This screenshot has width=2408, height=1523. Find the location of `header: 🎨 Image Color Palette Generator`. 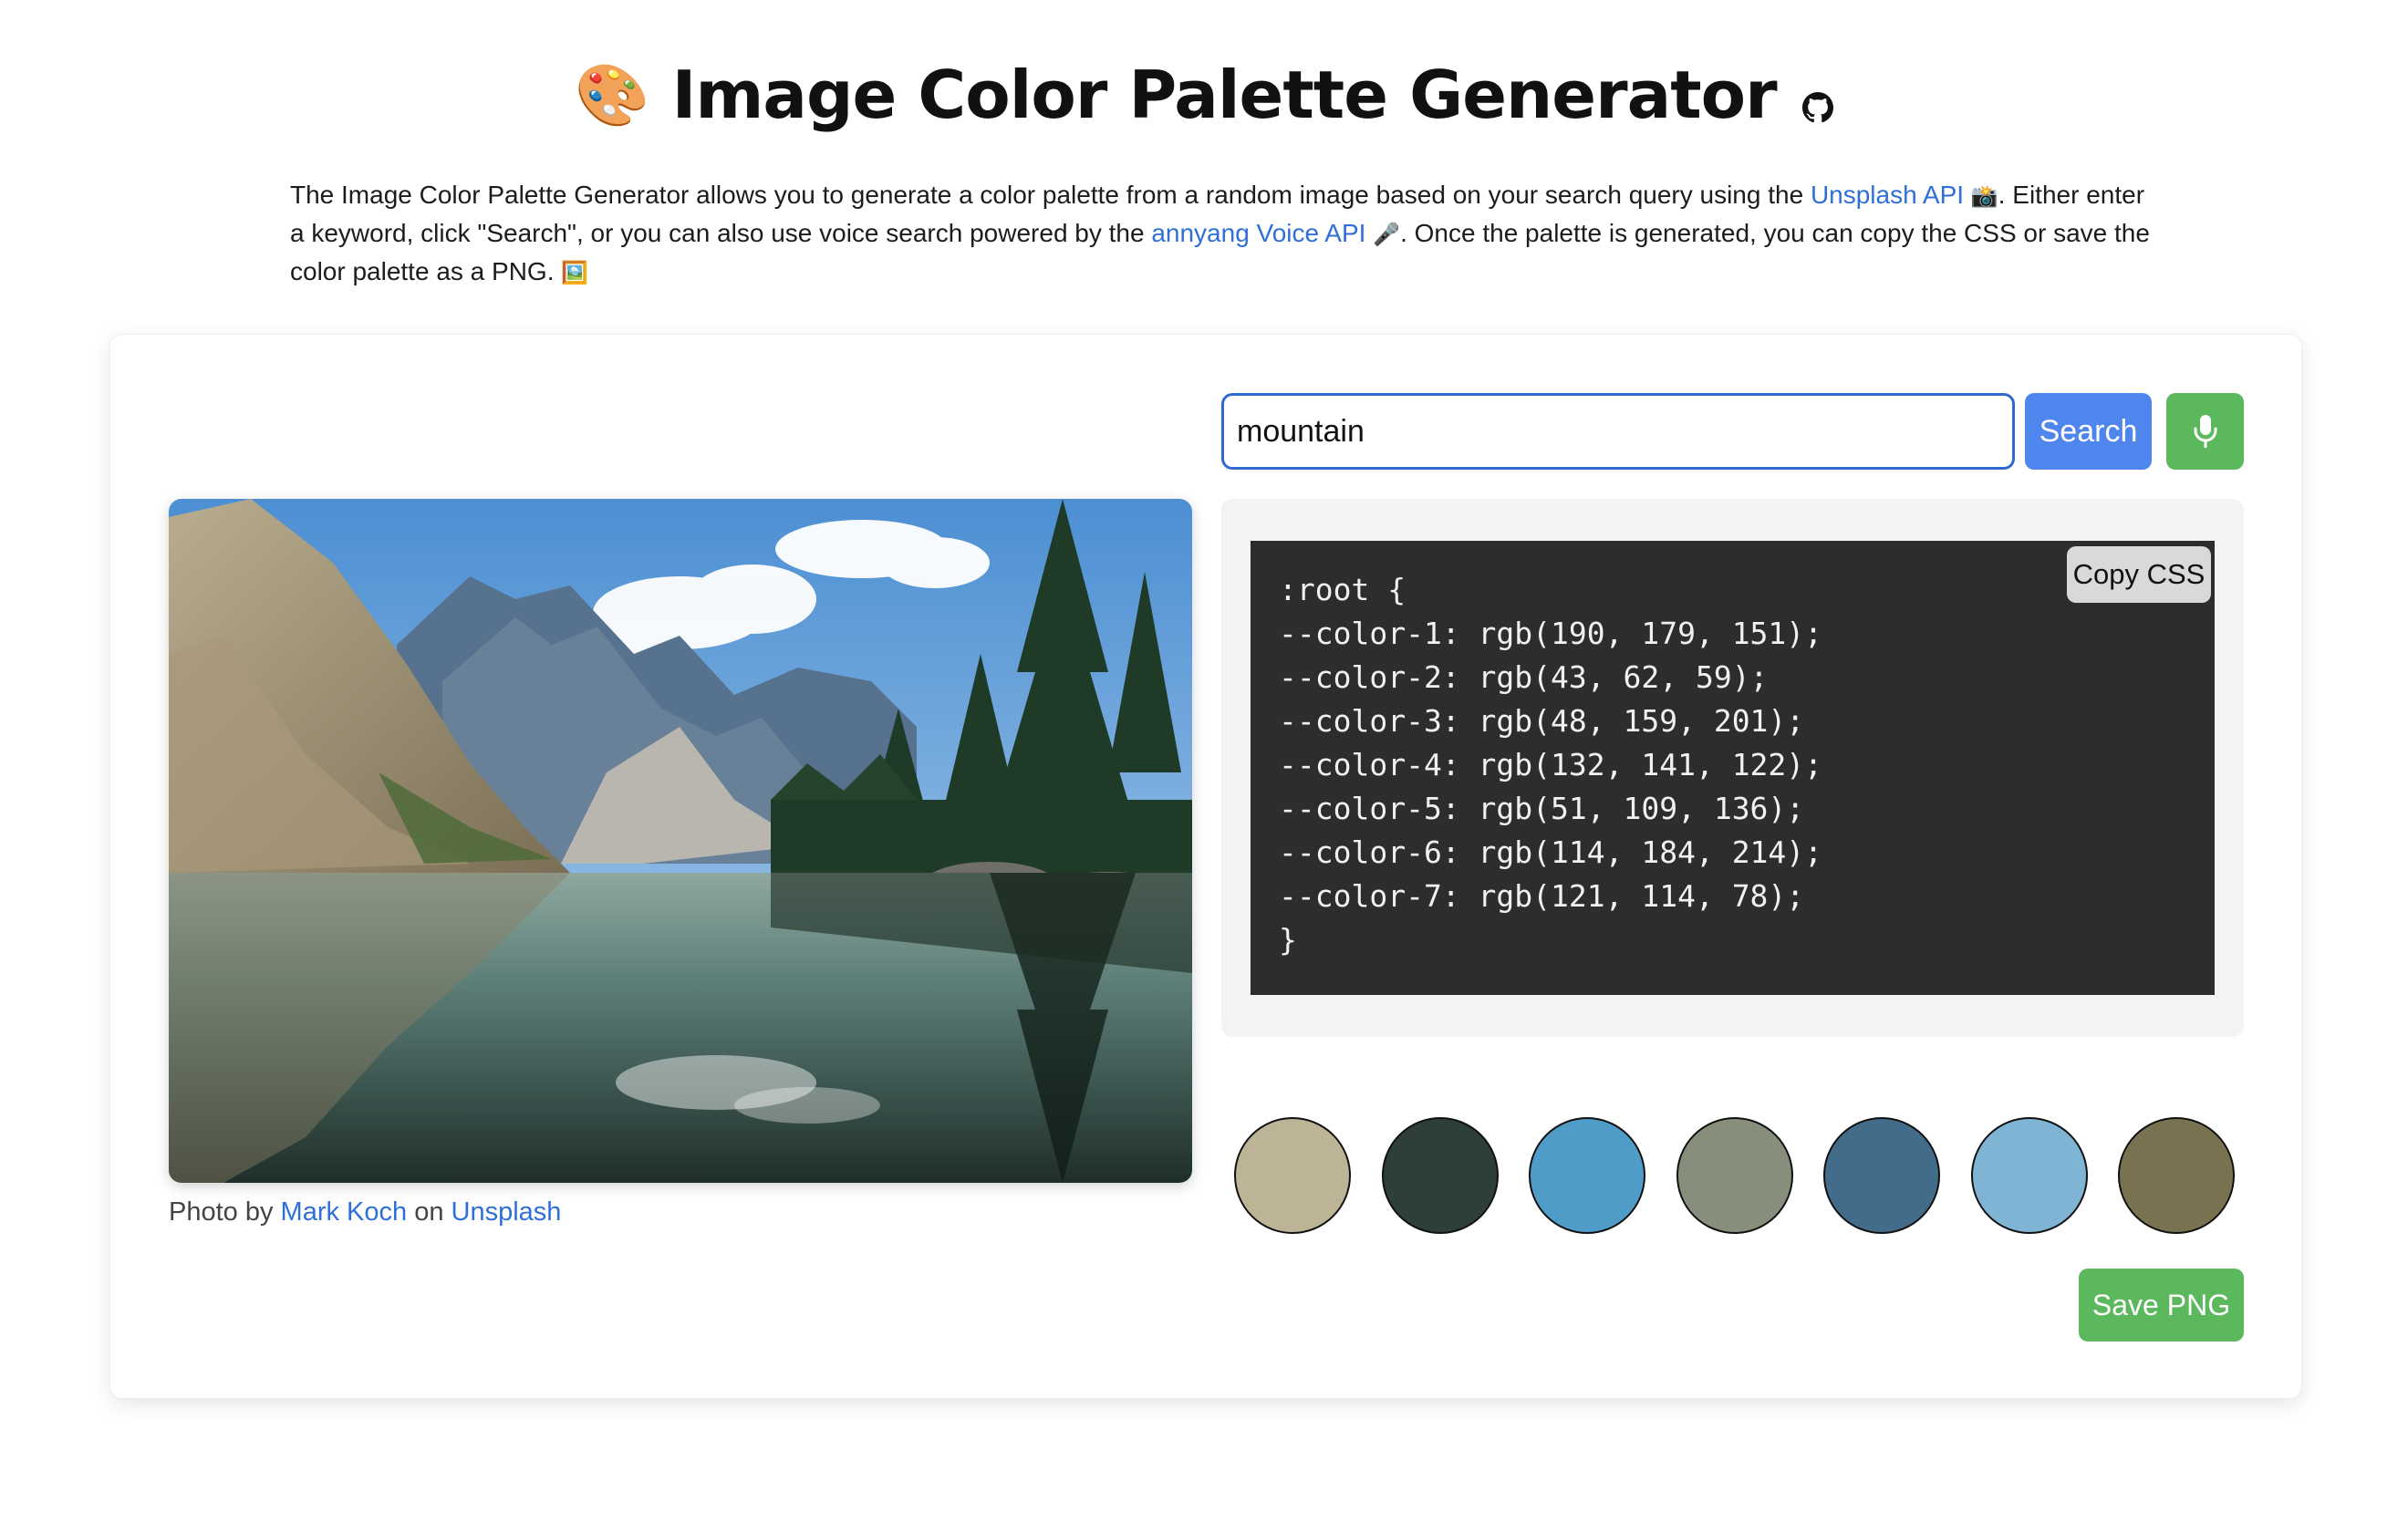

header: 🎨 Image Color Palette Generator is located at coordinates (1204, 95).